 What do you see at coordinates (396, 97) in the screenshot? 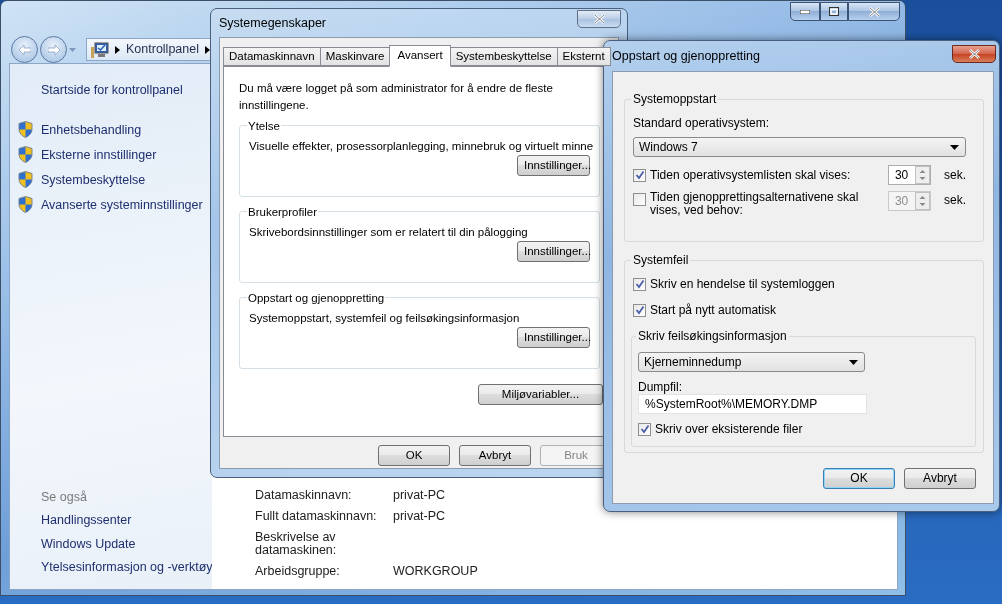
I see `notice-text: Du må være logget på som administrator for å endre de fleste innstillingene.` at bounding box center [396, 97].